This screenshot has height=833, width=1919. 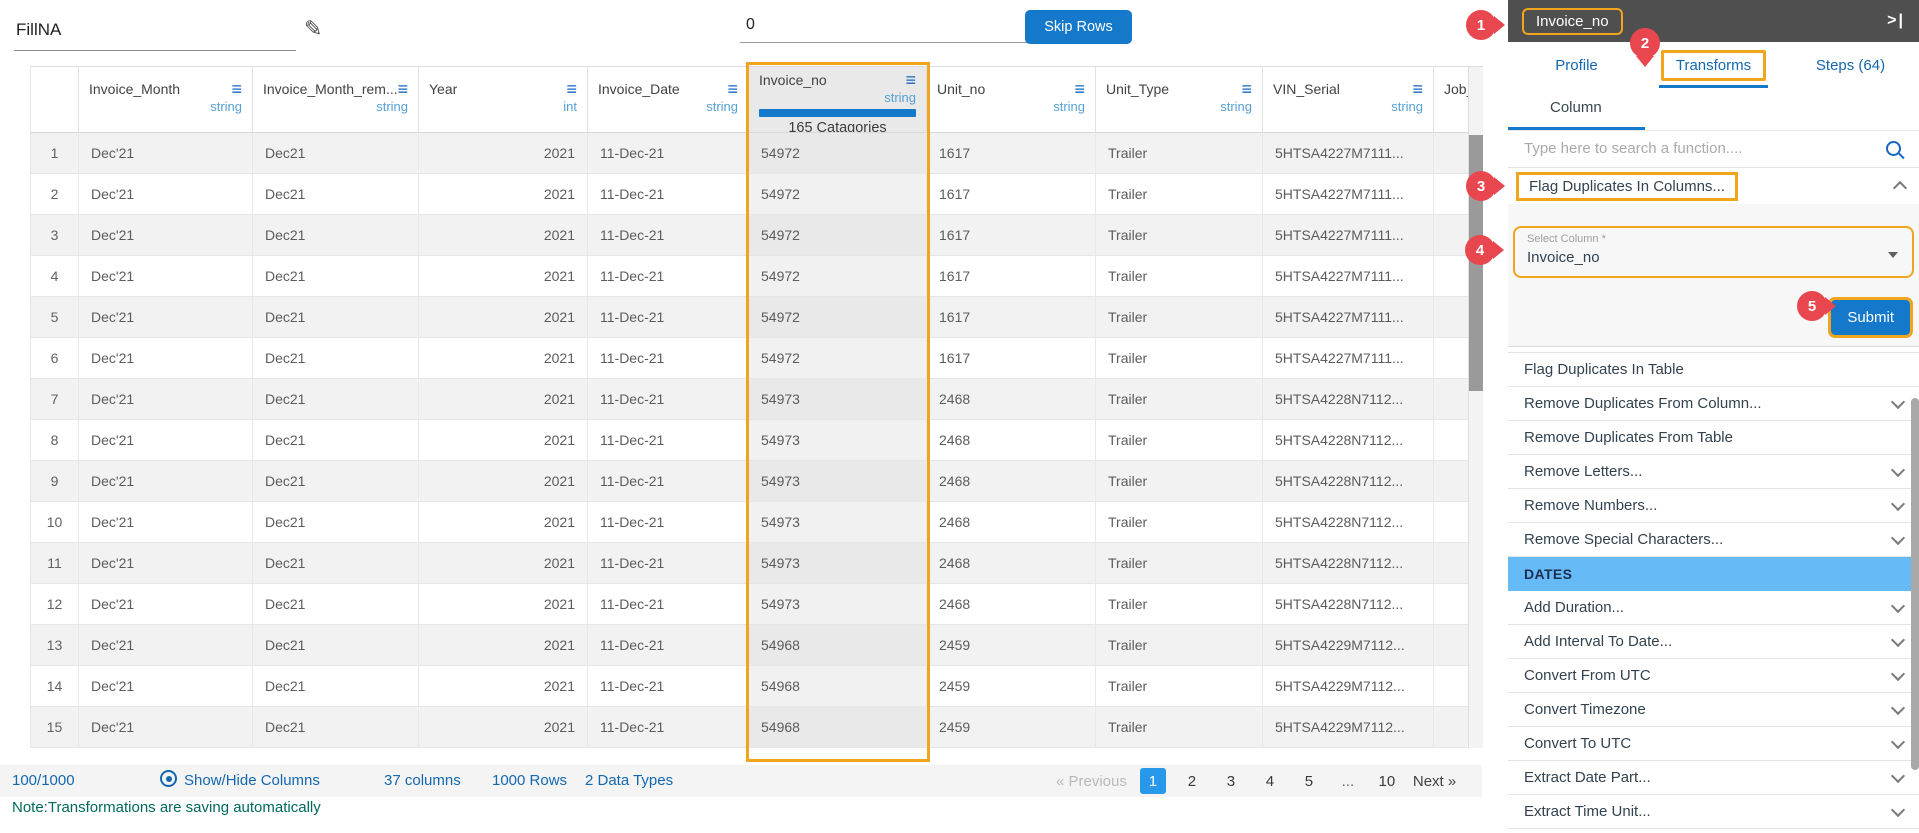 I want to click on tab-steps-label: Steps (64), so click(x=1850, y=65).